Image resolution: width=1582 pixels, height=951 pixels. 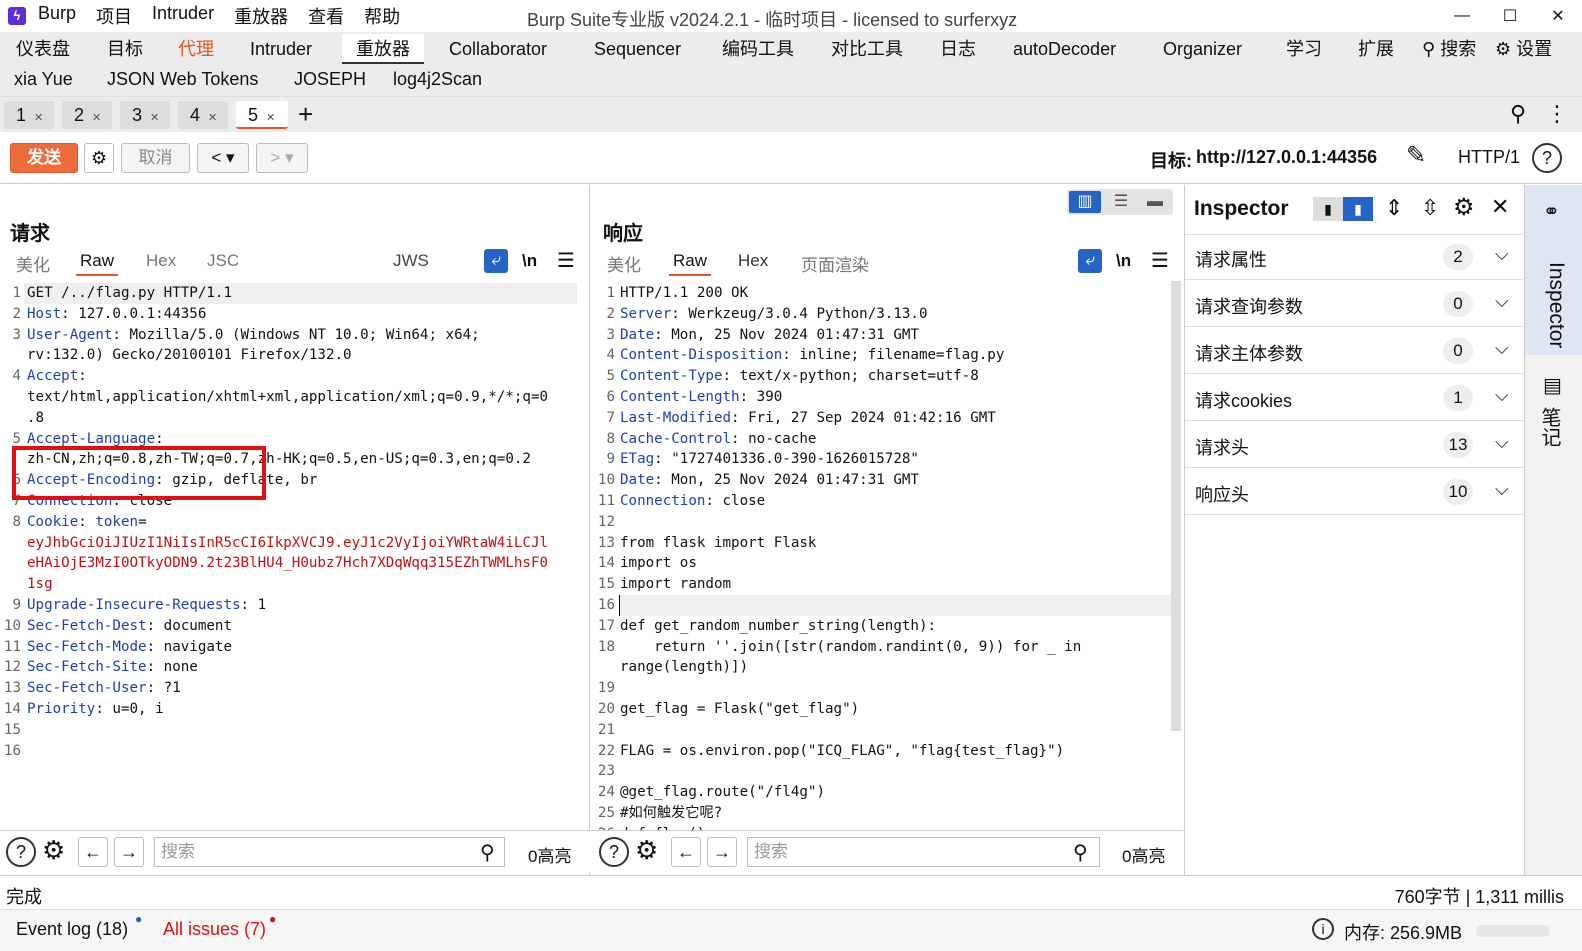 What do you see at coordinates (72, 929) in the screenshot?
I see `event-log-button: Event log (18)` at bounding box center [72, 929].